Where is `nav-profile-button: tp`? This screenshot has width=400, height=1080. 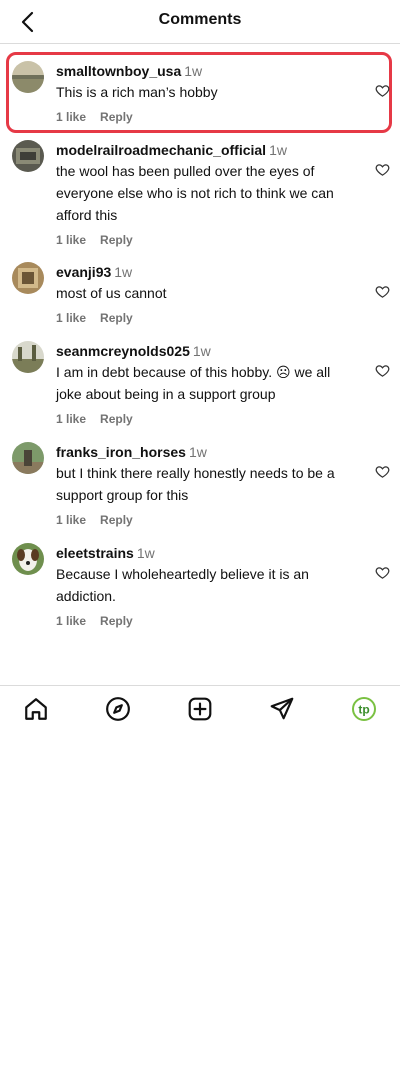
nav-profile-button: tp is located at coordinates (364, 709).